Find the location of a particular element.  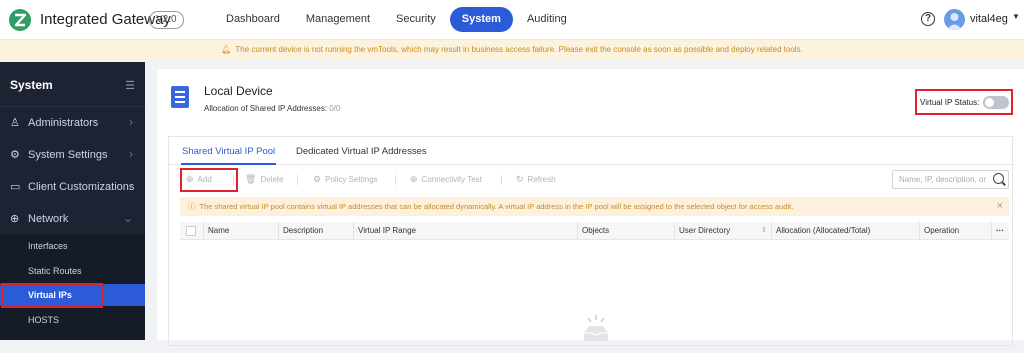

delete-button: 🗑︎ Delete is located at coordinates (264, 179).